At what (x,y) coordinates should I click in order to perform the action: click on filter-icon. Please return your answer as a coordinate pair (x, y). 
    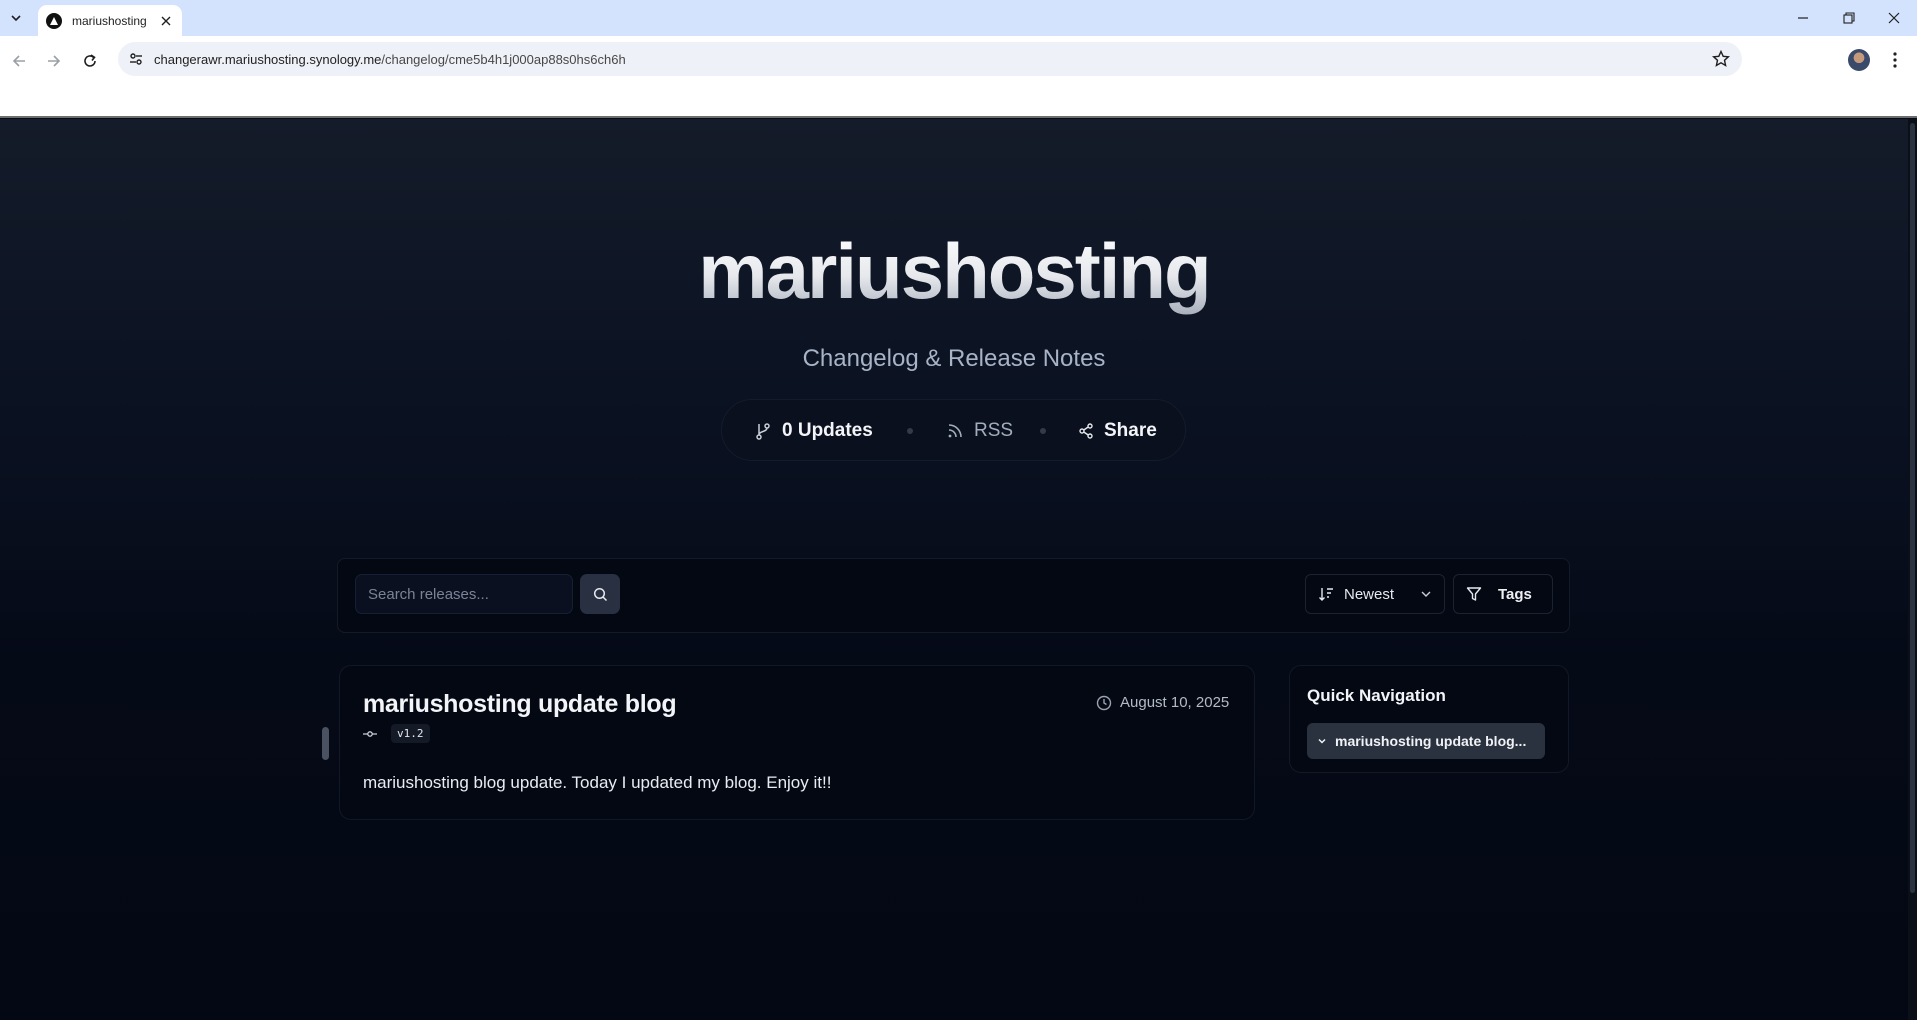
    Looking at the image, I should click on (1474, 594).